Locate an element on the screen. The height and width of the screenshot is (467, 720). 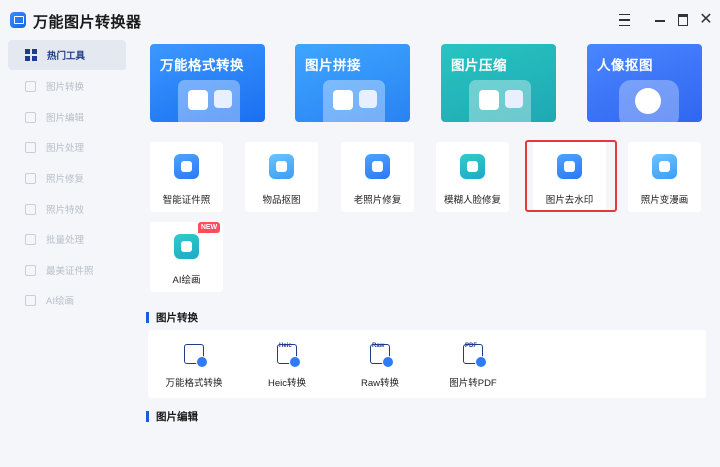
edit-icon is located at coordinates (30, 117).